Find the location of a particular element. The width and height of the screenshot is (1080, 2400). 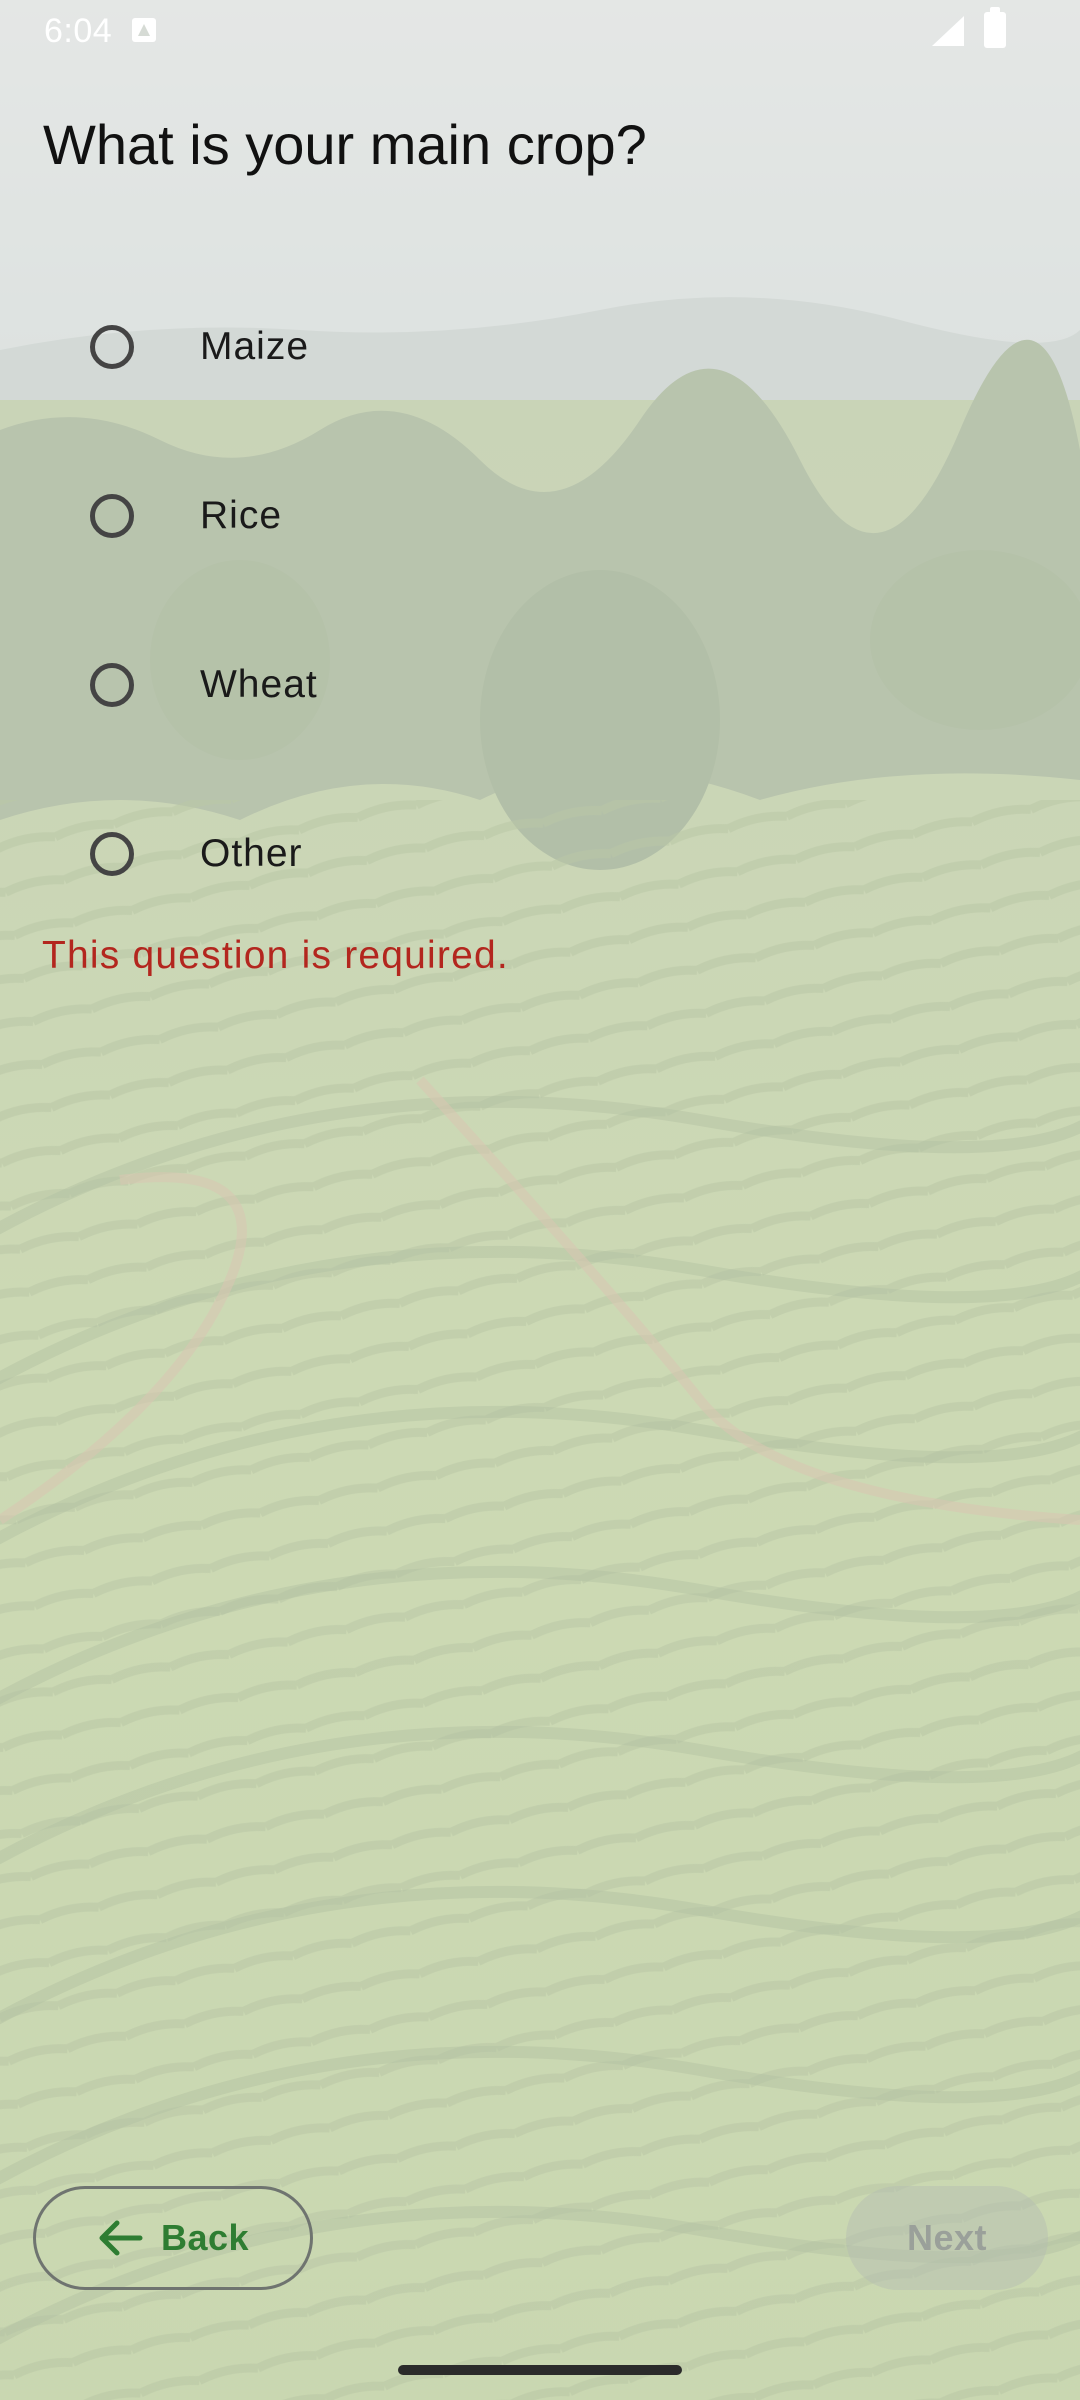

option-other: Other is located at coordinates (540, 853).